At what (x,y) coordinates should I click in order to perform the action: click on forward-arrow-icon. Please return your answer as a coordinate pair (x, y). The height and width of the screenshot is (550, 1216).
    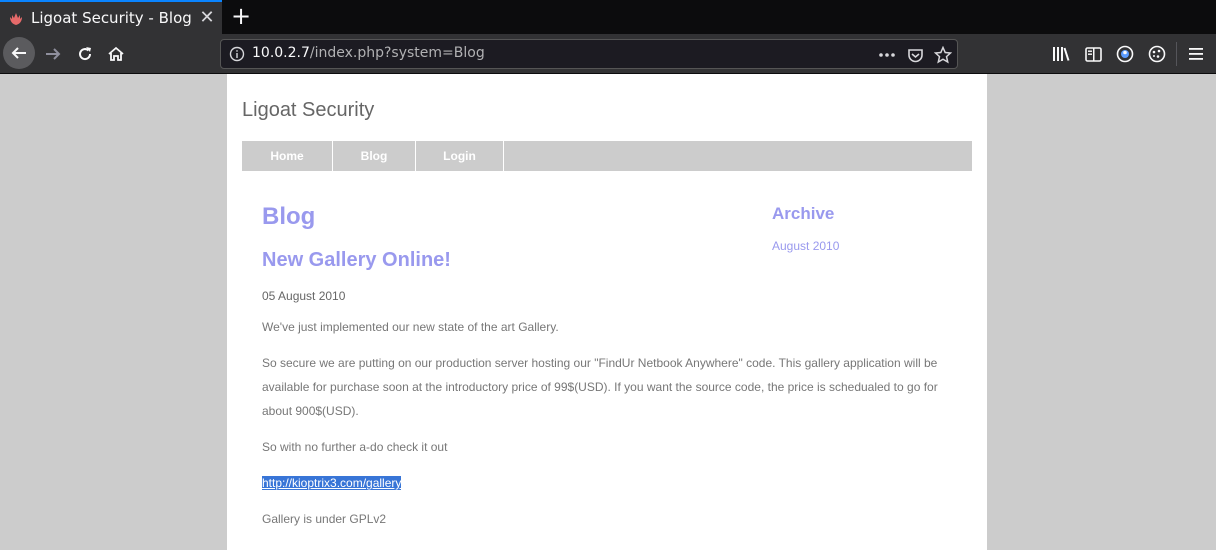
    Looking at the image, I should click on (53, 54).